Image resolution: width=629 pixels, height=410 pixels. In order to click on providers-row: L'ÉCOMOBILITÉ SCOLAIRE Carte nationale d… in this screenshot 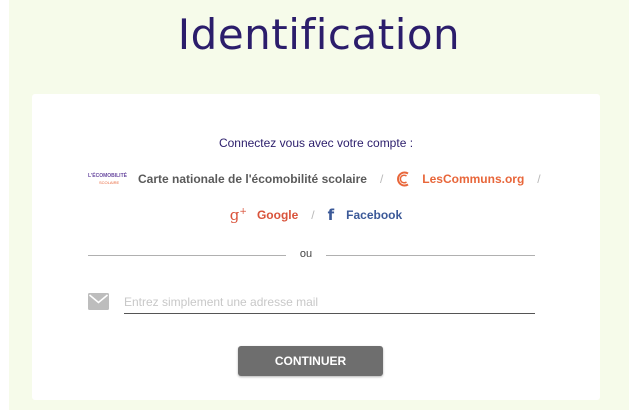, I will do `click(321, 179)`.